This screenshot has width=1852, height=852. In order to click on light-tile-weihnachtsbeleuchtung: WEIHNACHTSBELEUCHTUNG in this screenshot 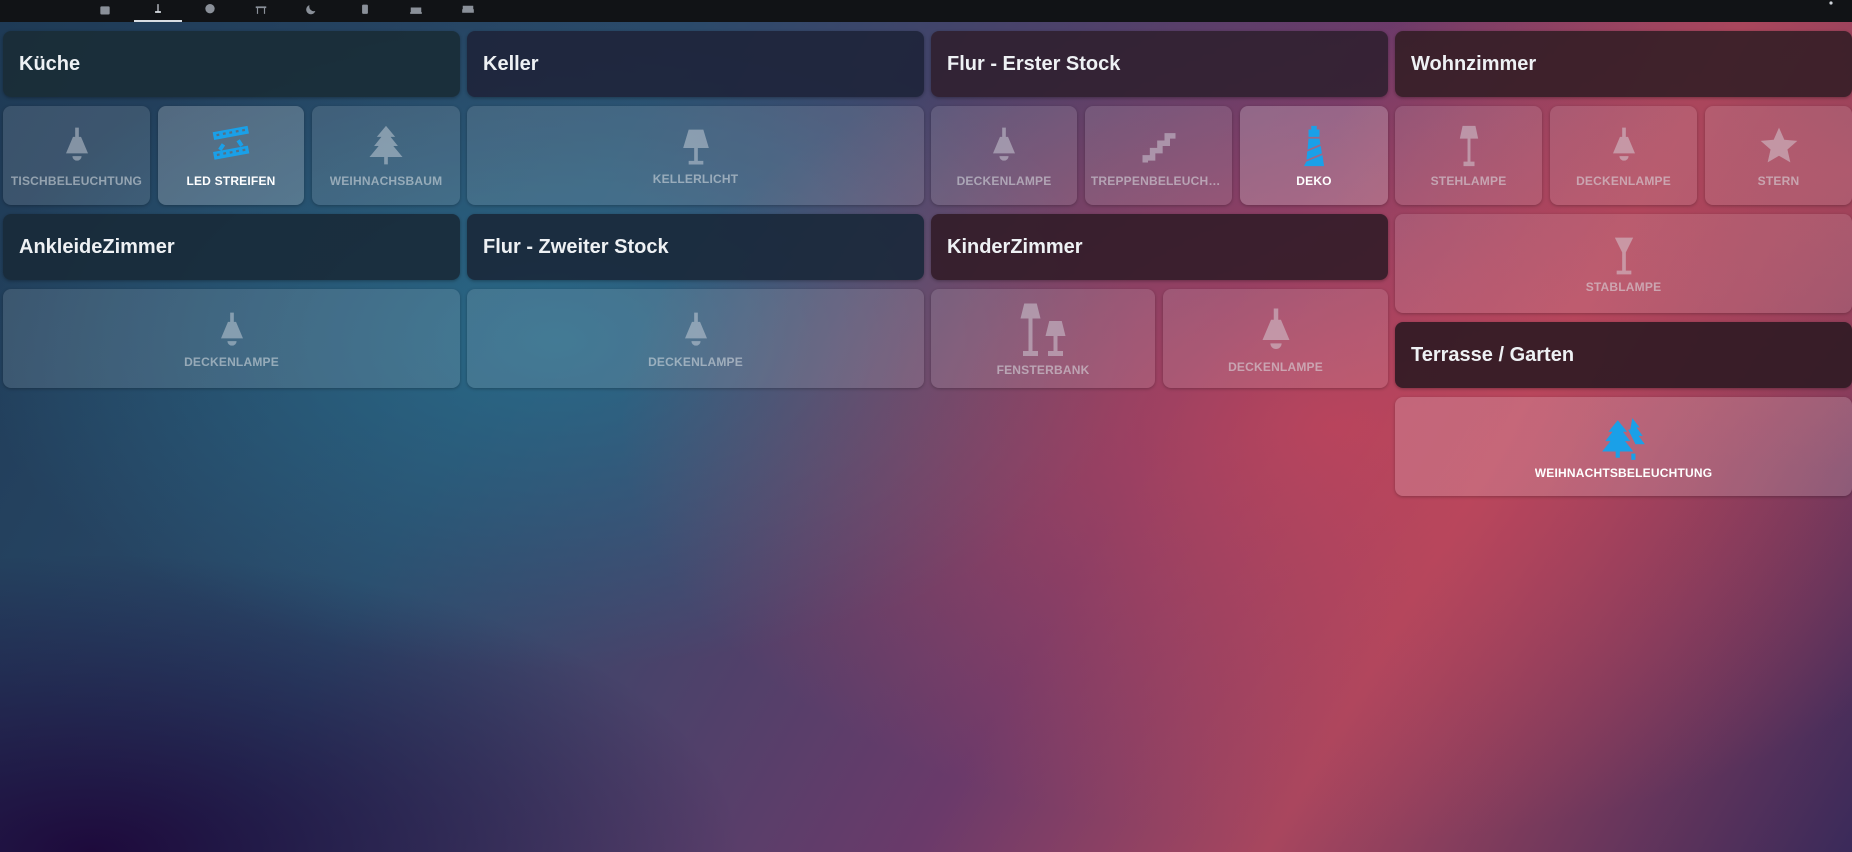, I will do `click(1623, 446)`.